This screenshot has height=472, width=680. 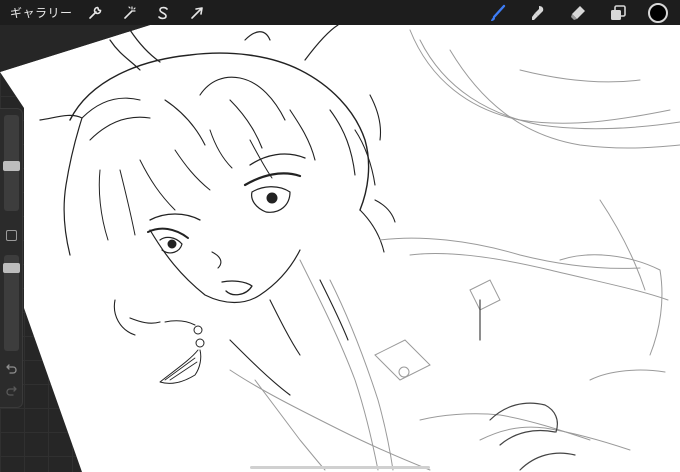 What do you see at coordinates (340, 467) in the screenshot?
I see `home-indicator` at bounding box center [340, 467].